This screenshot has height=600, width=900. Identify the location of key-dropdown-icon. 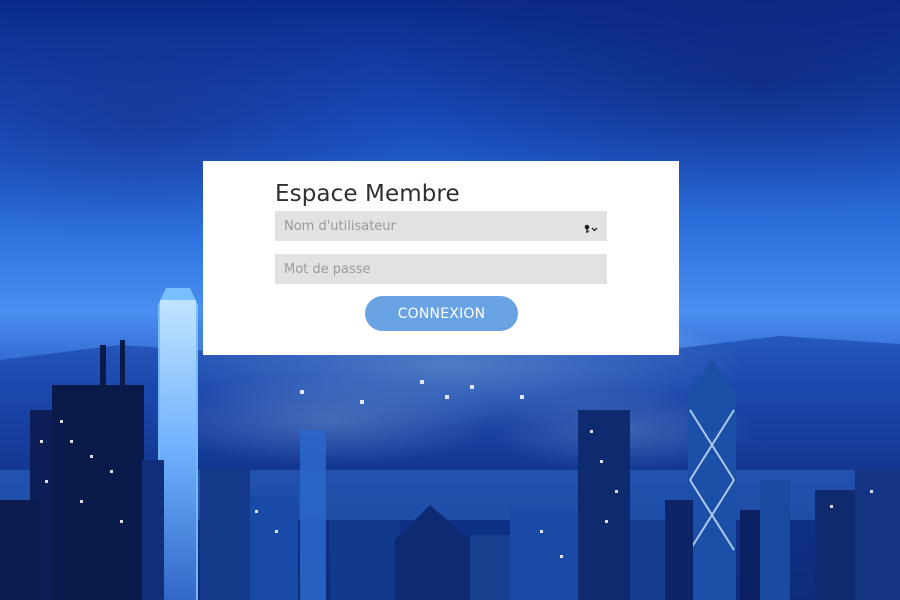
(591, 227).